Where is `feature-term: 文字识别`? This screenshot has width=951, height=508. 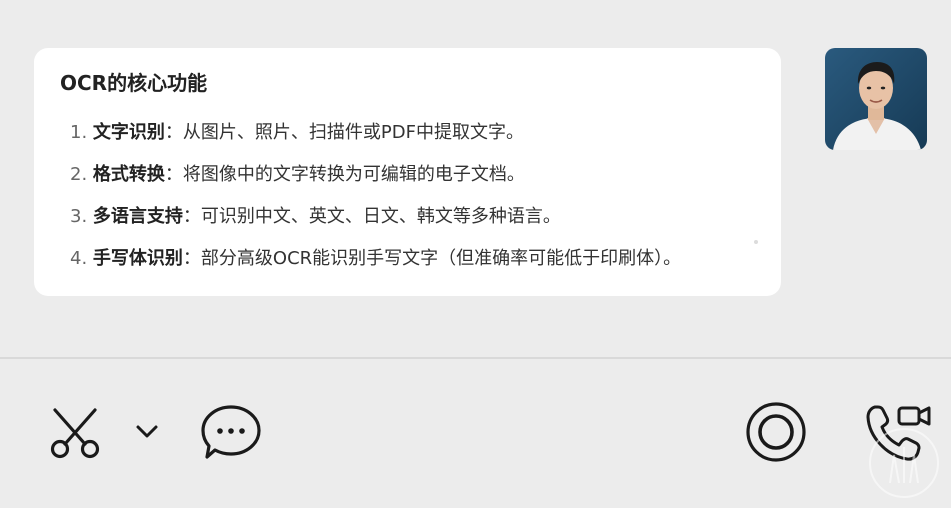 feature-term: 文字识别 is located at coordinates (128, 132).